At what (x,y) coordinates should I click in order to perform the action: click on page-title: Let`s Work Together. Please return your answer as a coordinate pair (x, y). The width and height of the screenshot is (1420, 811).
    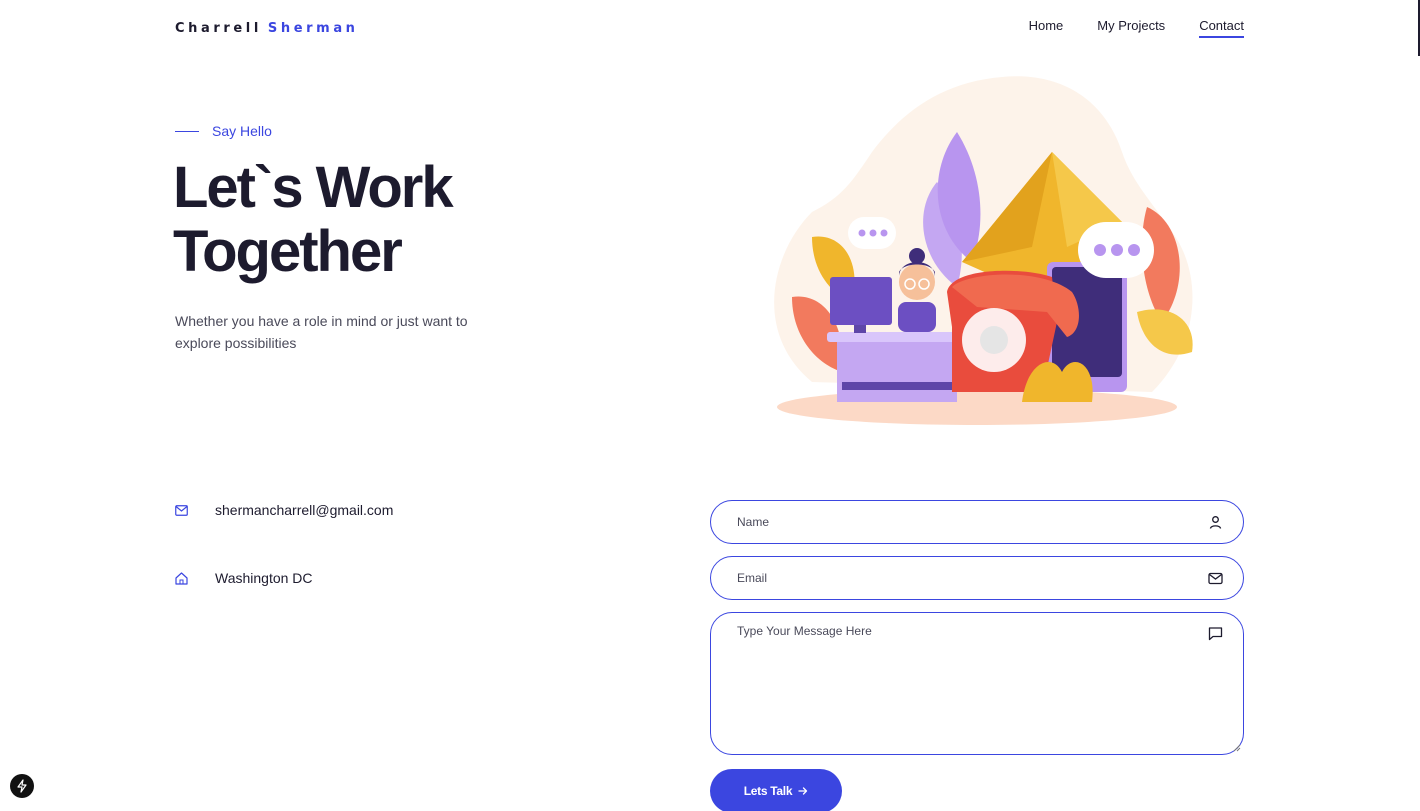
    Looking at the image, I should click on (313, 219).